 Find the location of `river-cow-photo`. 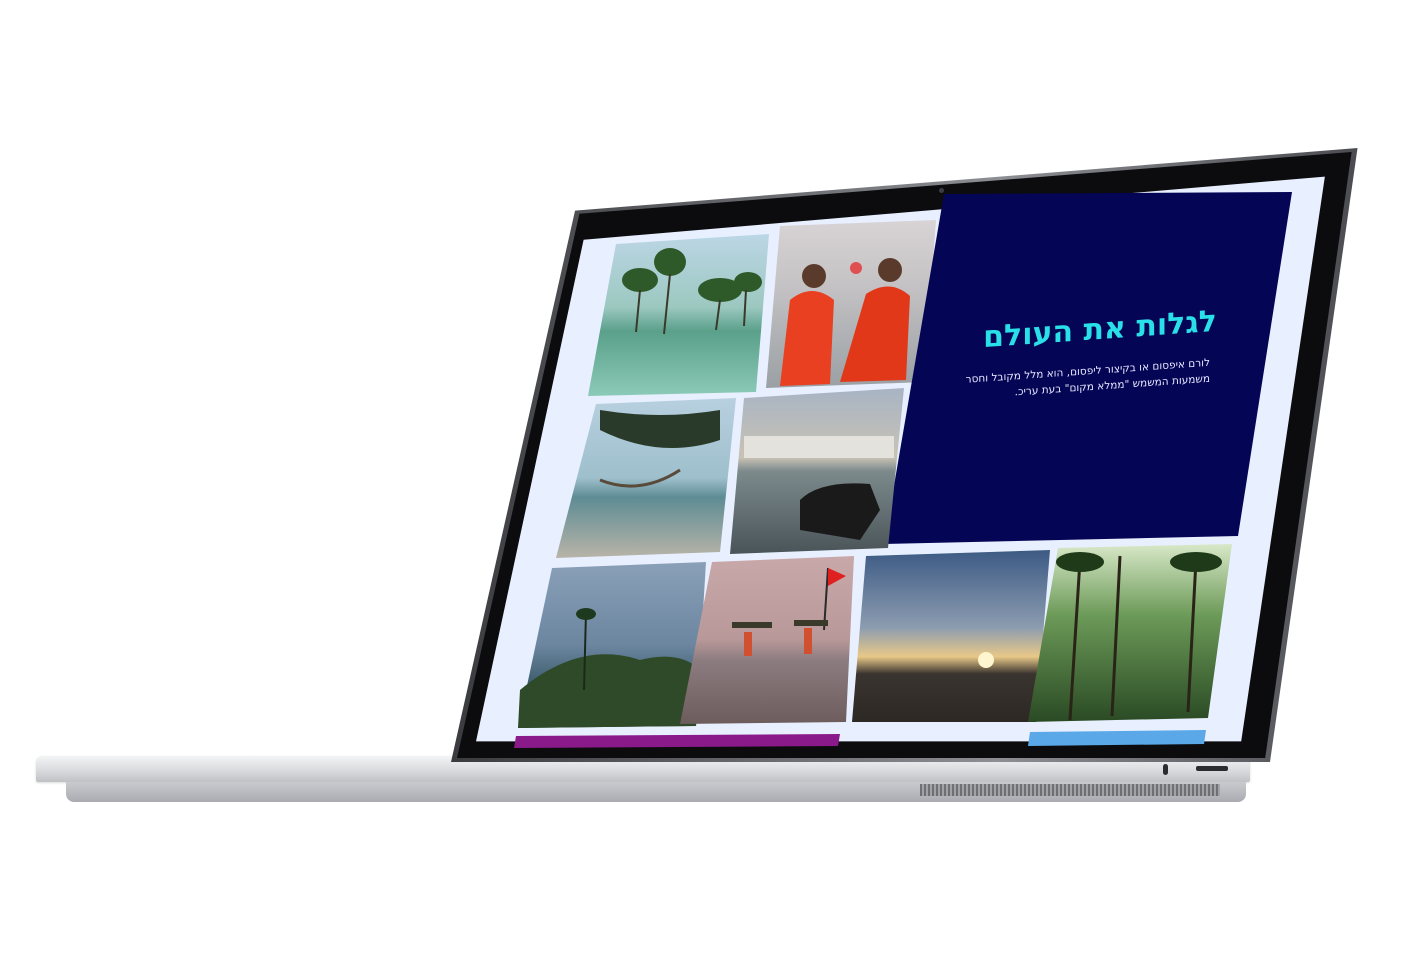

river-cow-photo is located at coordinates (817, 471).